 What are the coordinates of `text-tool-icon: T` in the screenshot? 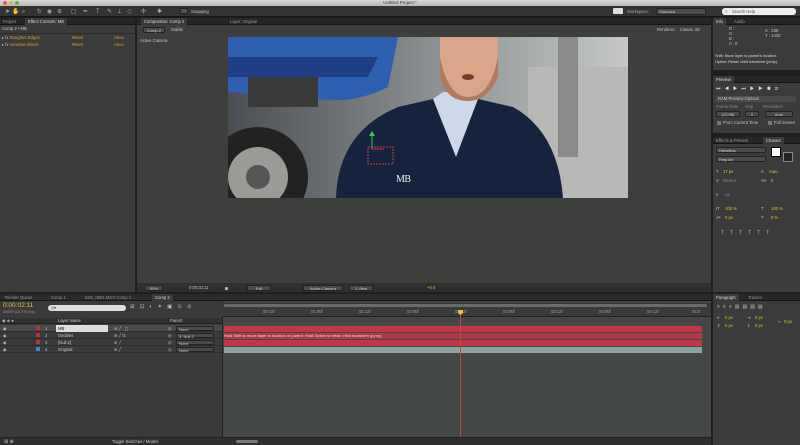 It's located at (97, 12).